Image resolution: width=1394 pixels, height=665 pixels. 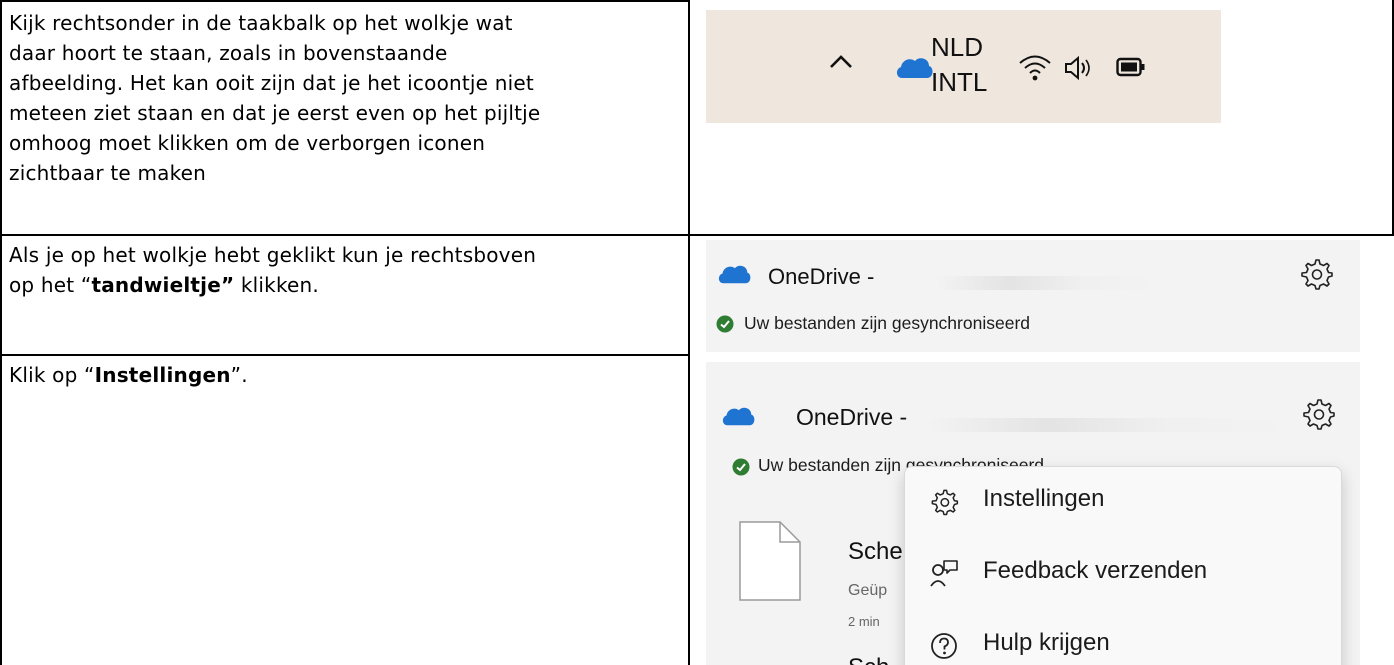 What do you see at coordinates (875, 552) in the screenshot?
I see `file-name: Sche` at bounding box center [875, 552].